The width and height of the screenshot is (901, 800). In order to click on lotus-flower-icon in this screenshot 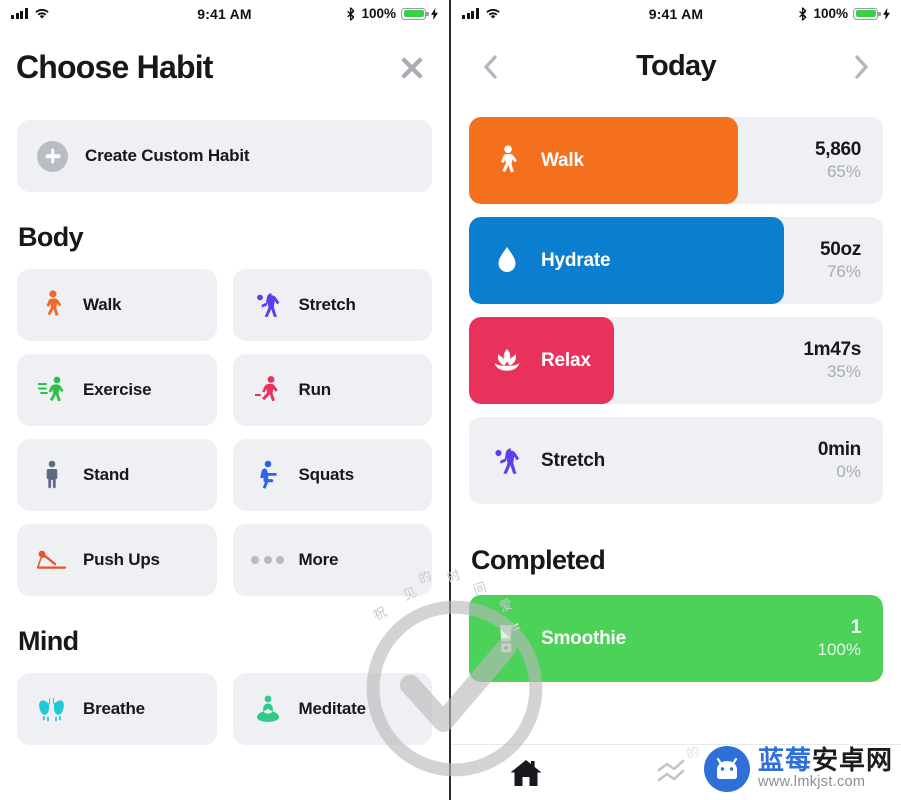, I will do `click(507, 361)`.